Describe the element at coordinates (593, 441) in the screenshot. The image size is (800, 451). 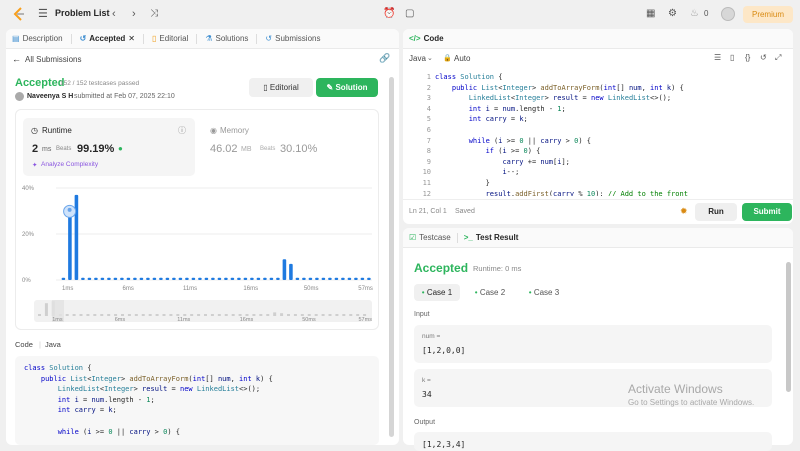
I see `output-box: [1,2,3,4]` at that location.